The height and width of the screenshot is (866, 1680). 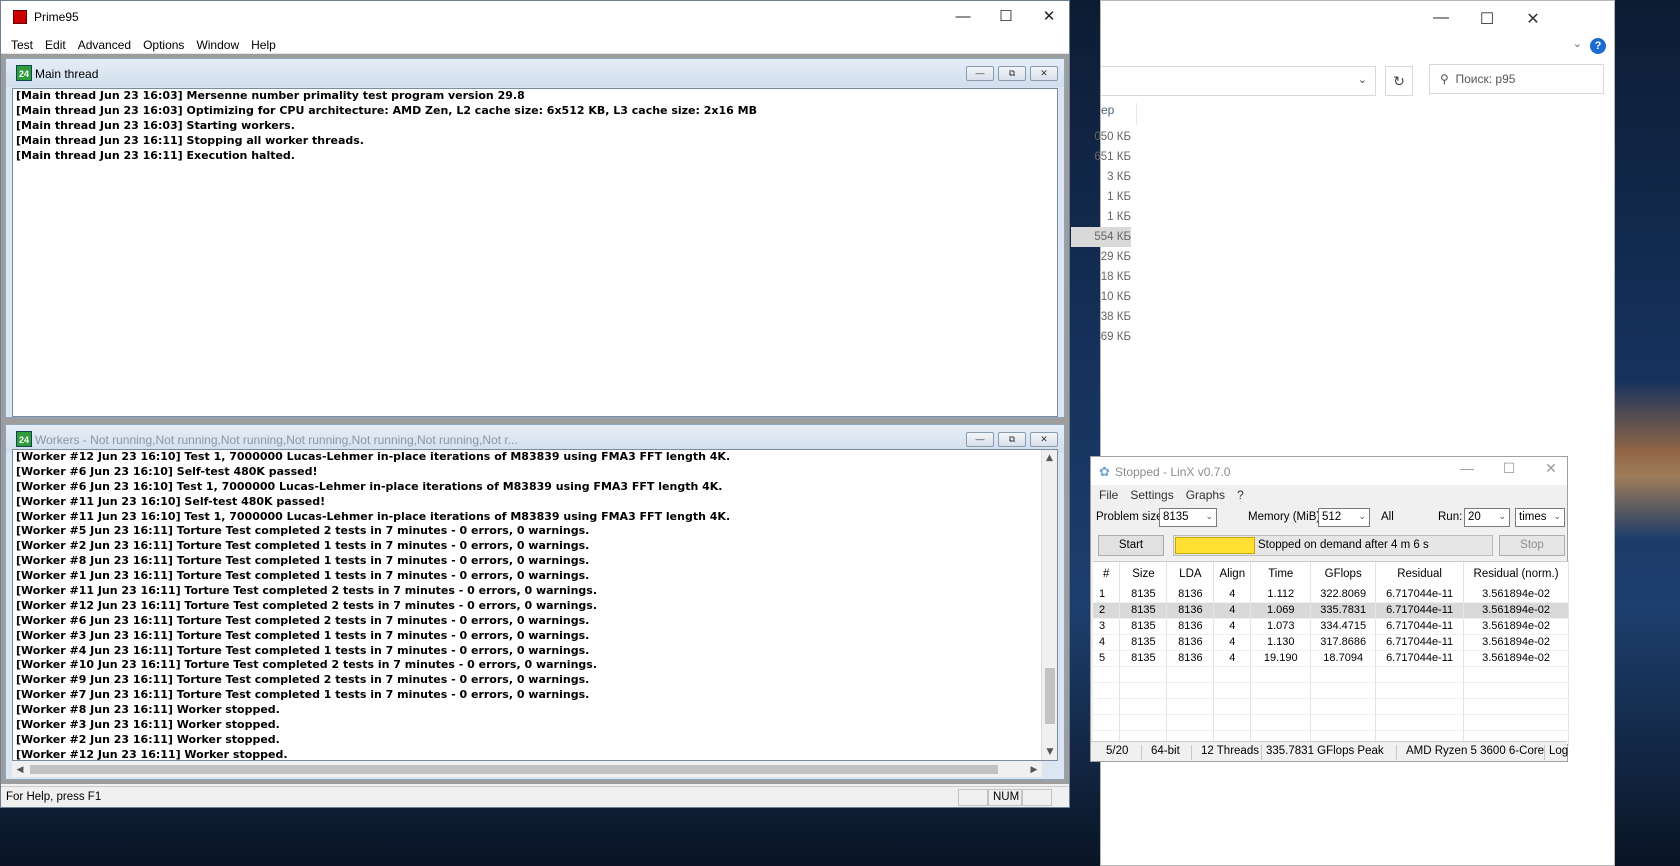 What do you see at coordinates (20, 769) in the screenshot?
I see `scroll-left-icon: ◀` at bounding box center [20, 769].